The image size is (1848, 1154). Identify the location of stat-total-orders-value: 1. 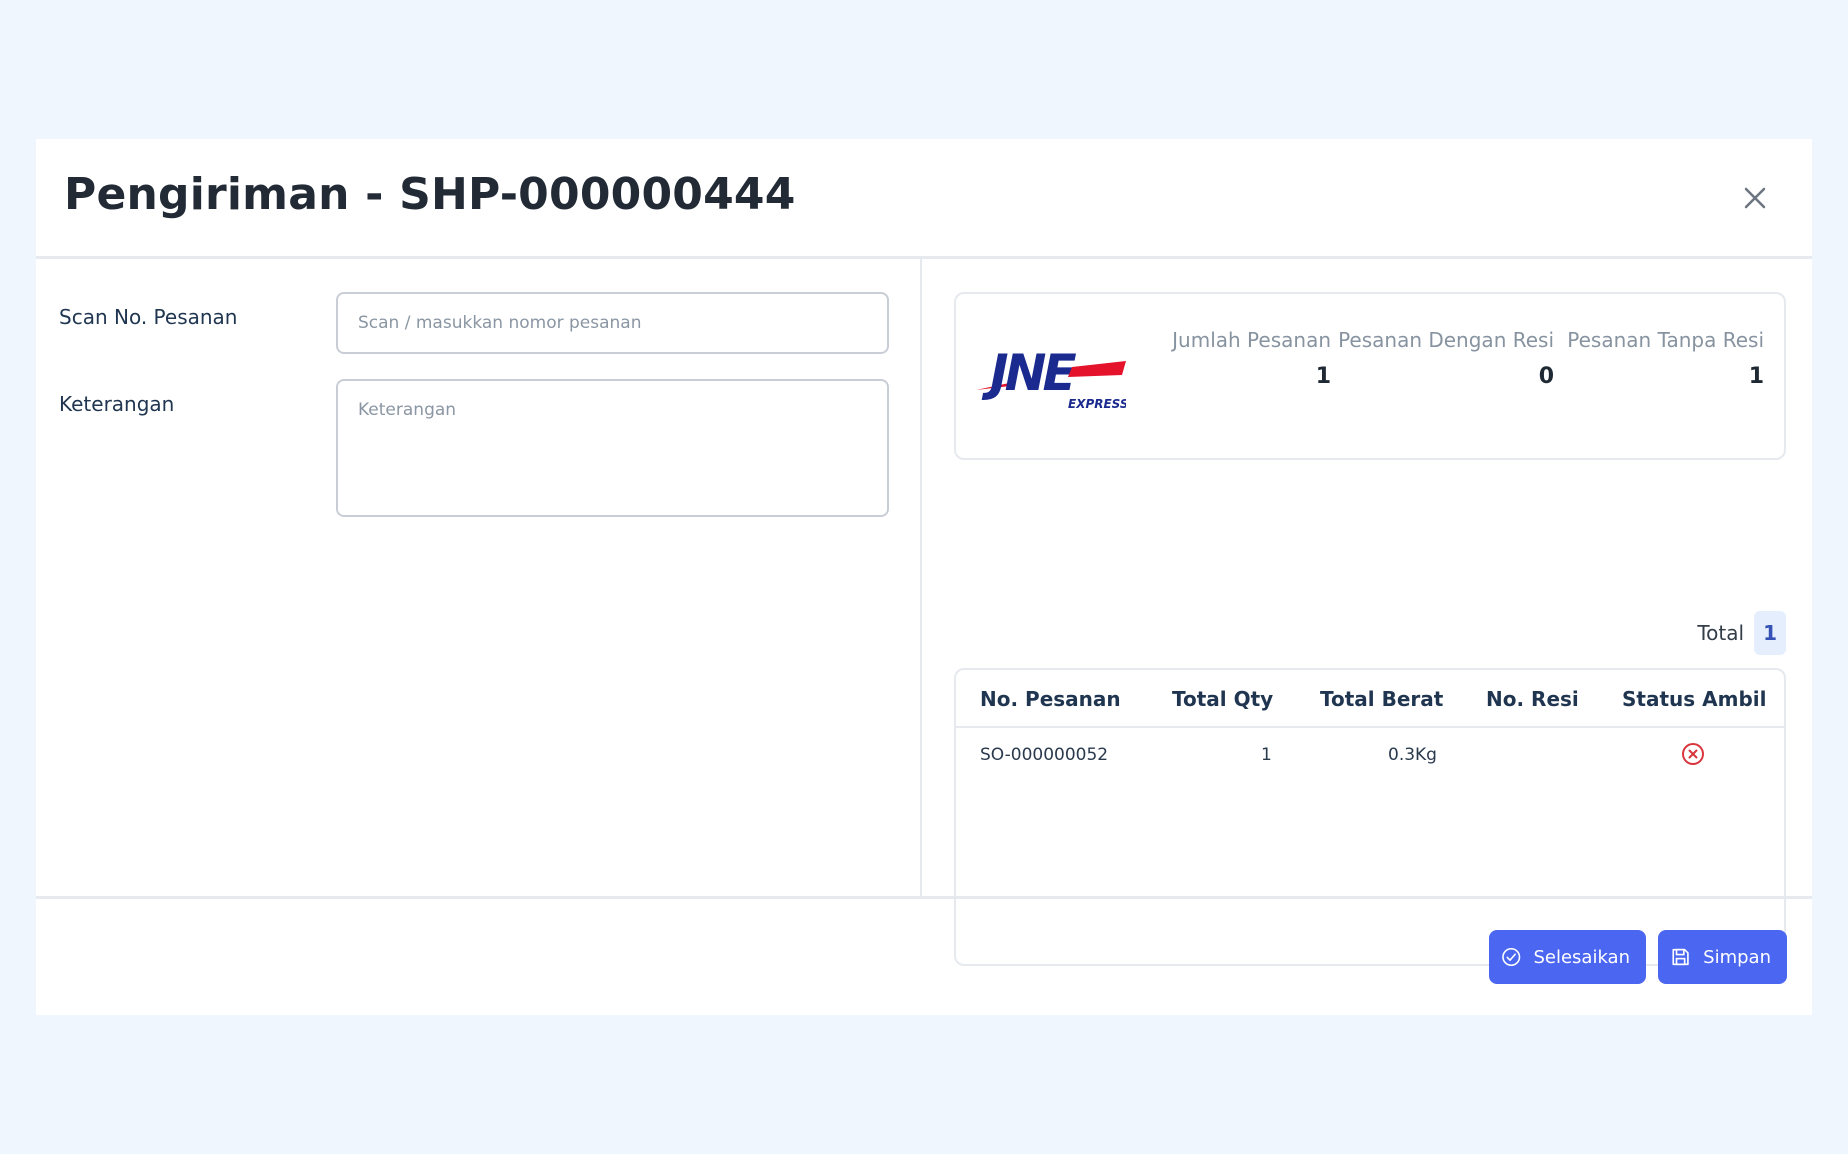
(1323, 376).